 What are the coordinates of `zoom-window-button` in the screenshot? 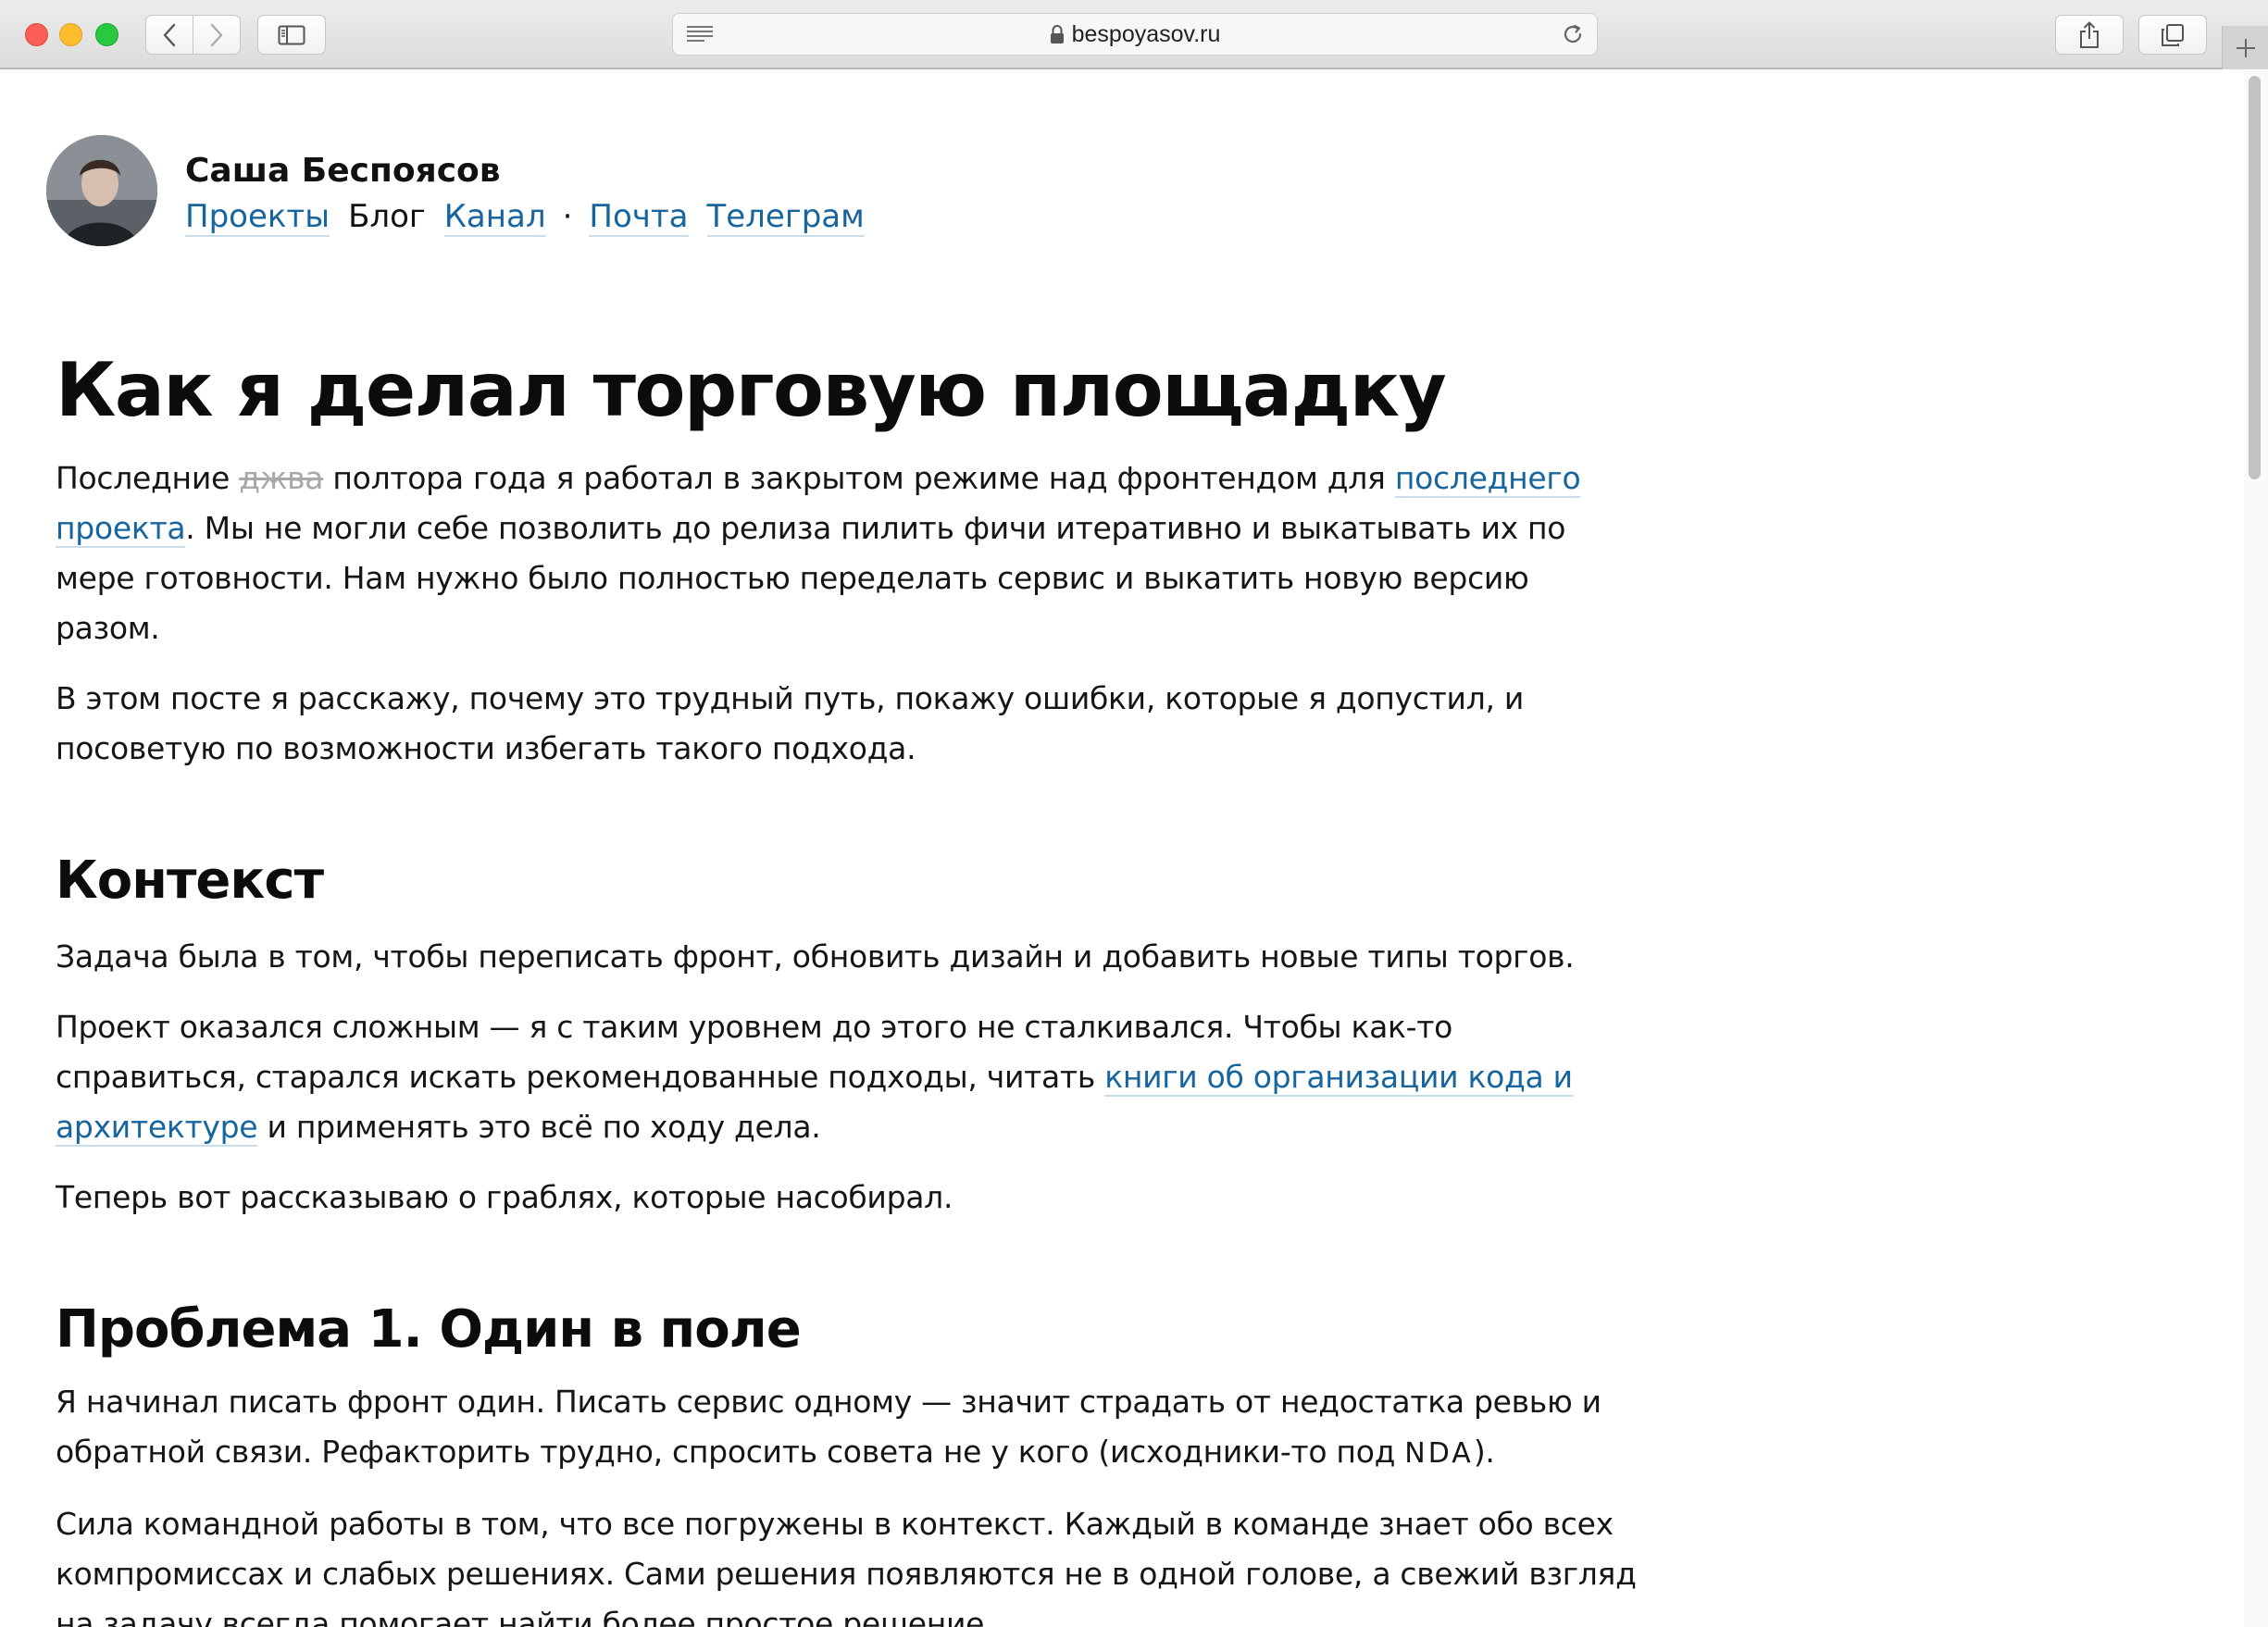 It's located at (106, 34).